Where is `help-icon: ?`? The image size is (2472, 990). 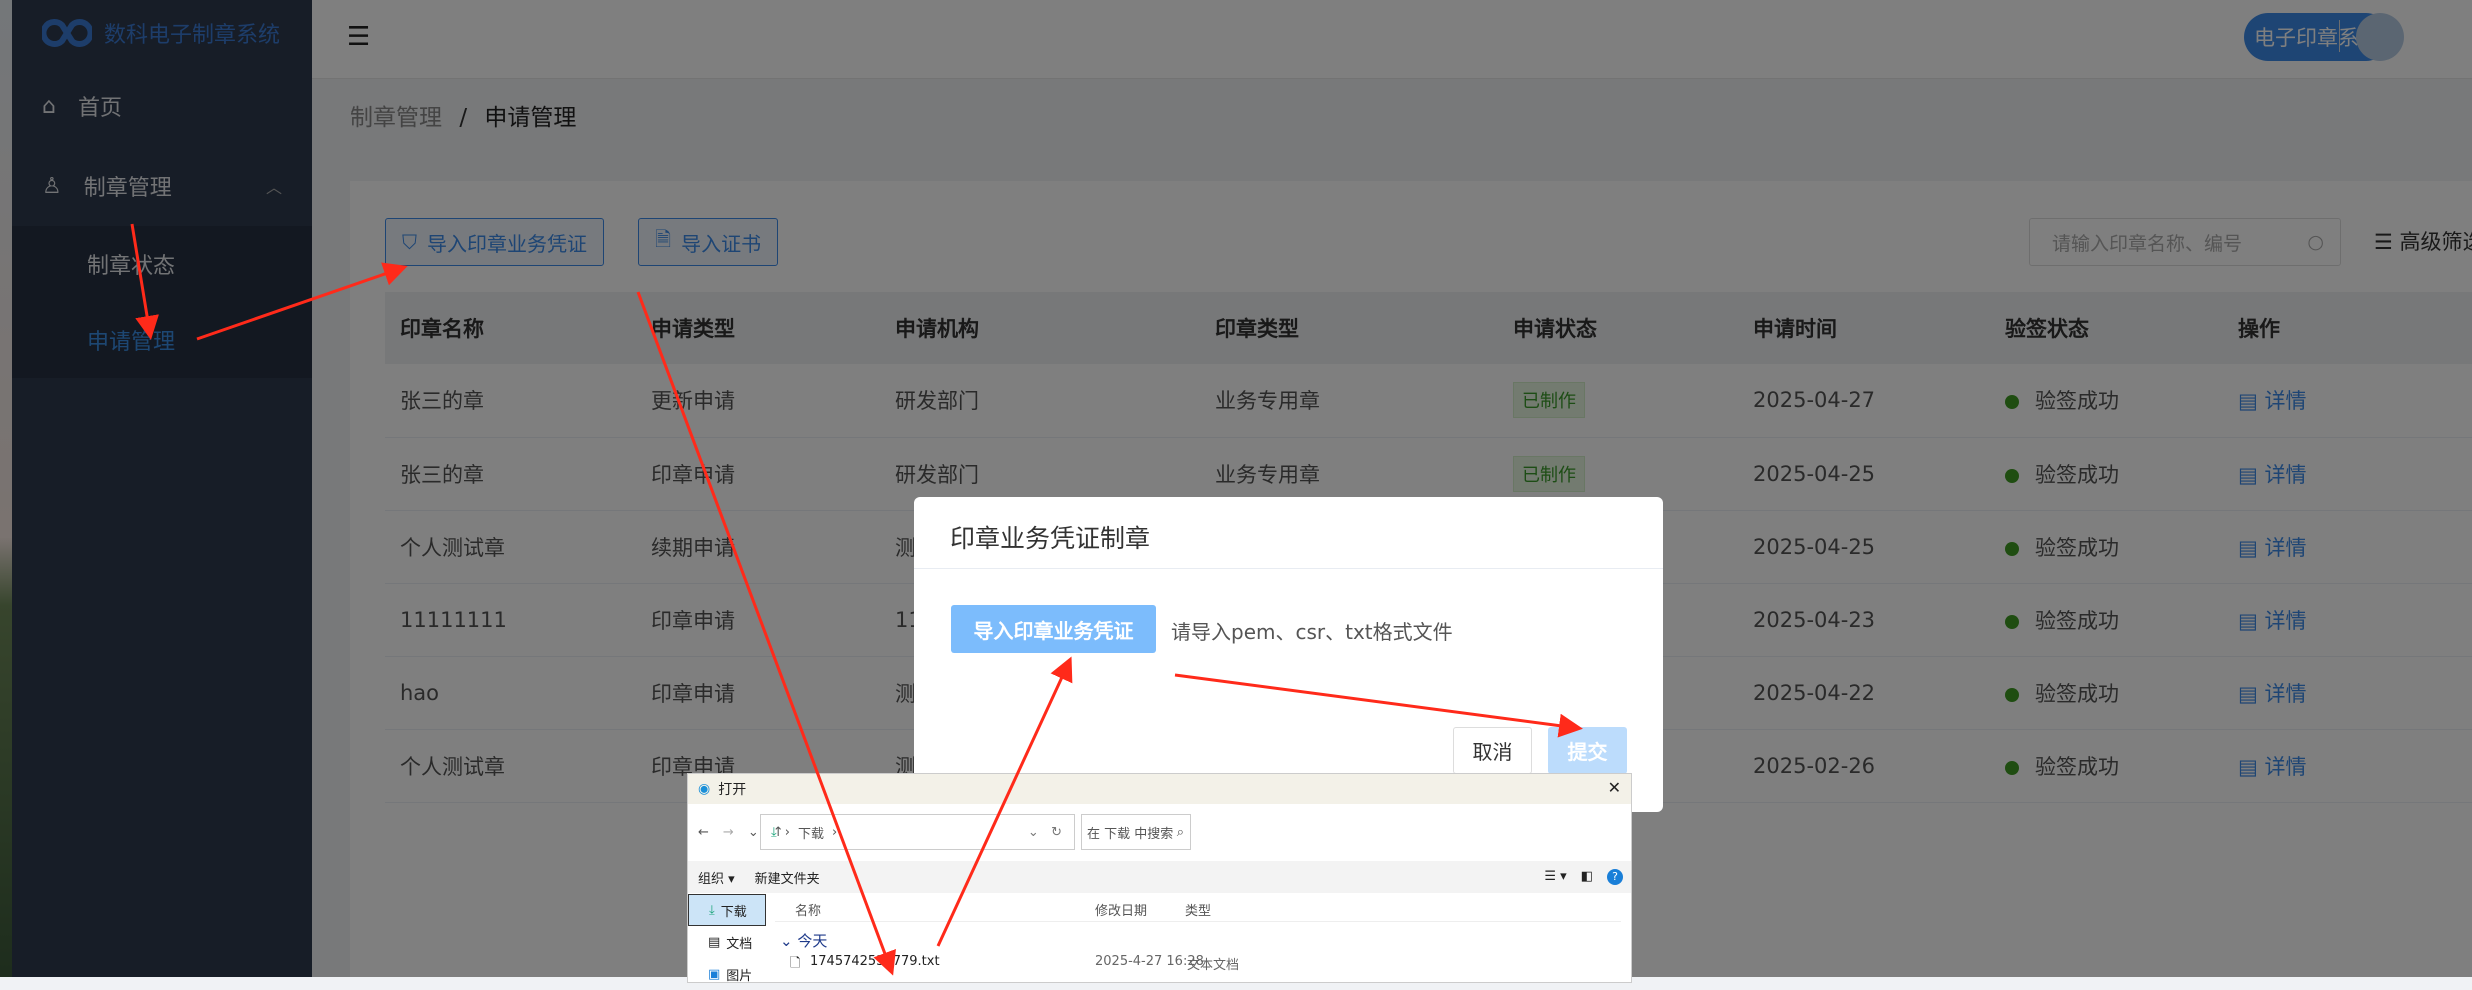
help-icon: ? is located at coordinates (1615, 877).